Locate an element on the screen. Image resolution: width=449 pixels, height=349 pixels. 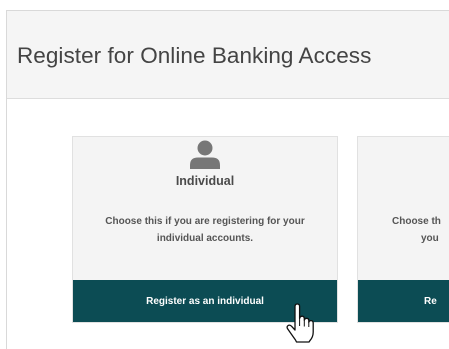
card-description-line: you is located at coordinates (430, 238).